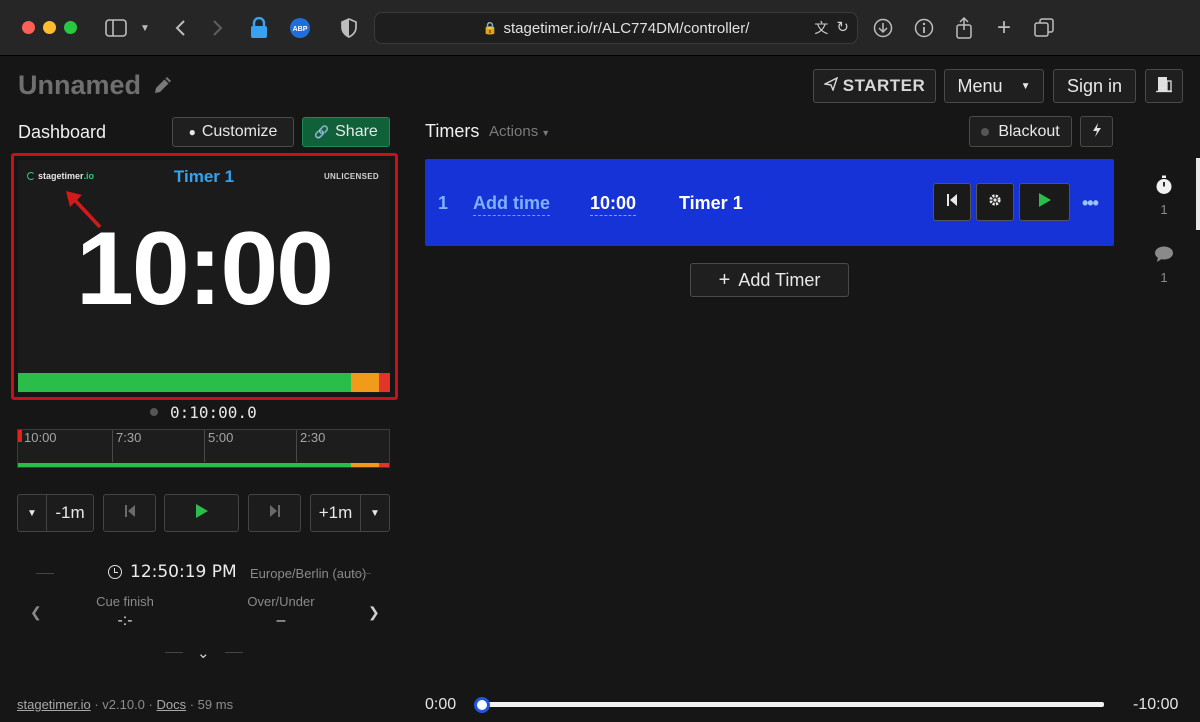 The height and width of the screenshot is (722, 1200). Describe the element at coordinates (924, 28) in the screenshot. I see `info-icon` at that location.